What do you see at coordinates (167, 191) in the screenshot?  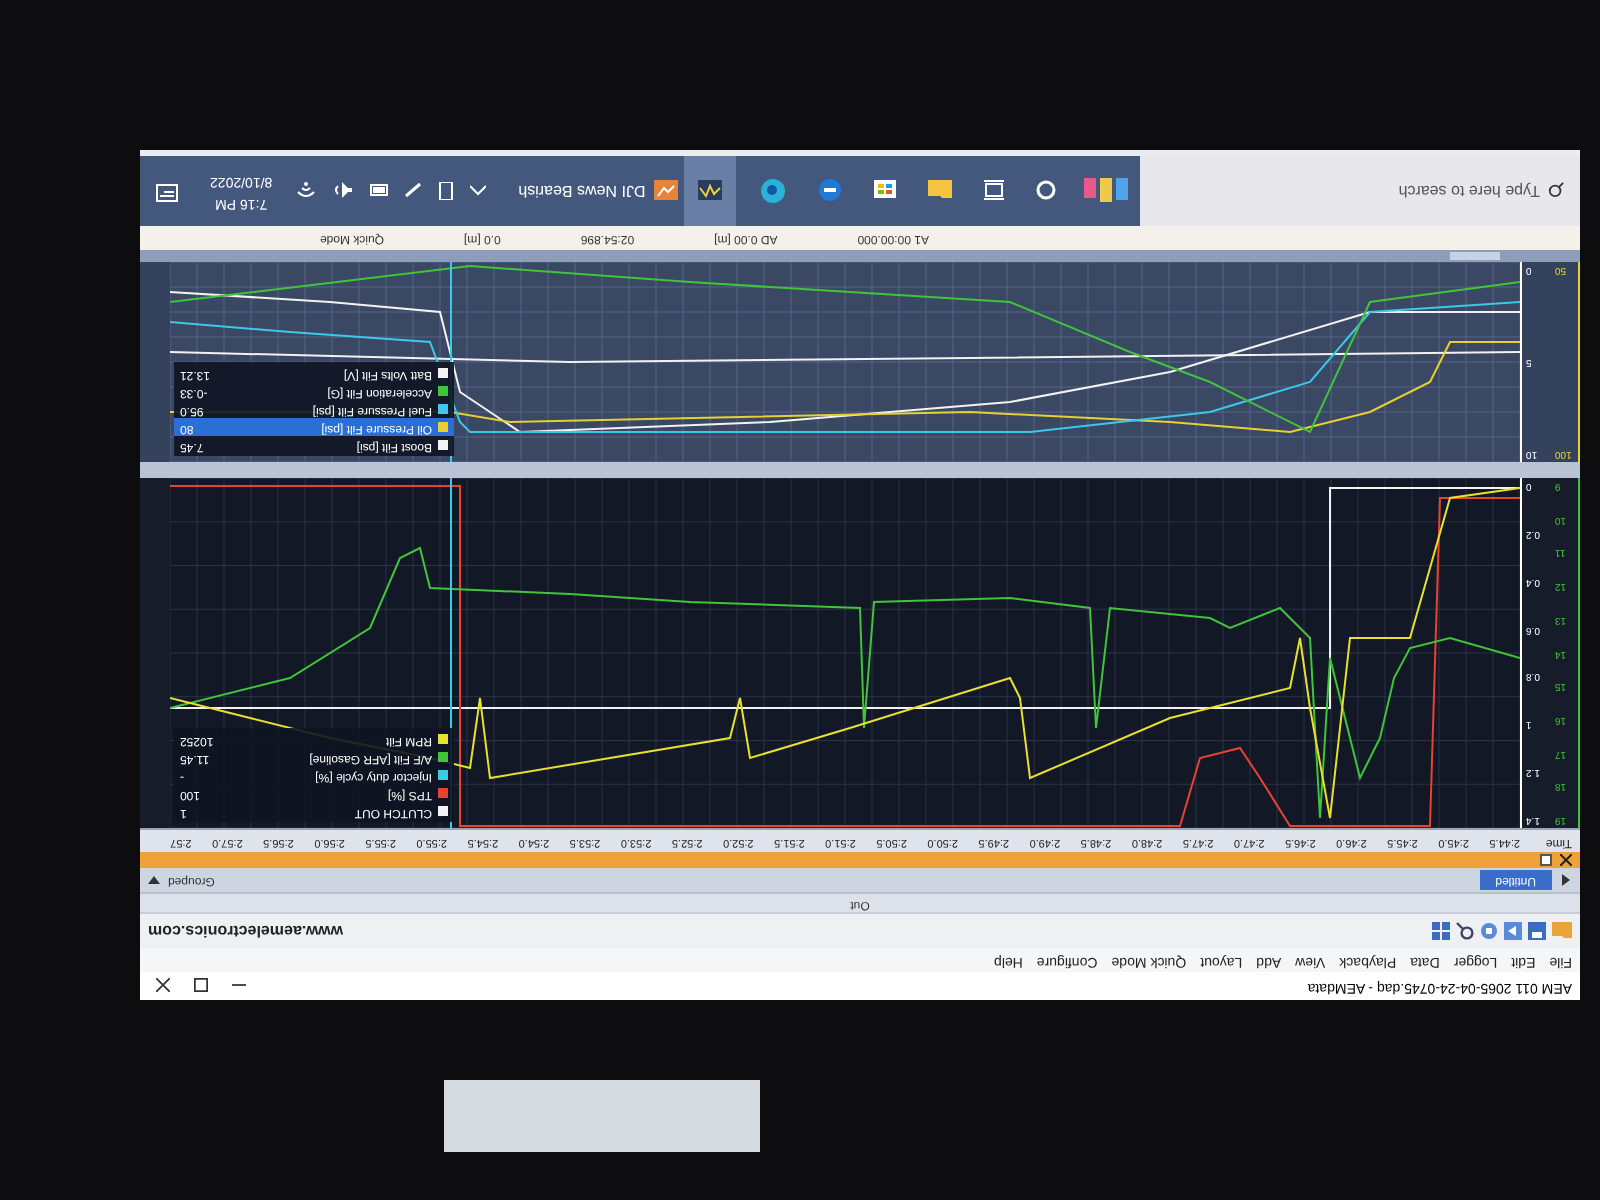 I see `notification-icon` at bounding box center [167, 191].